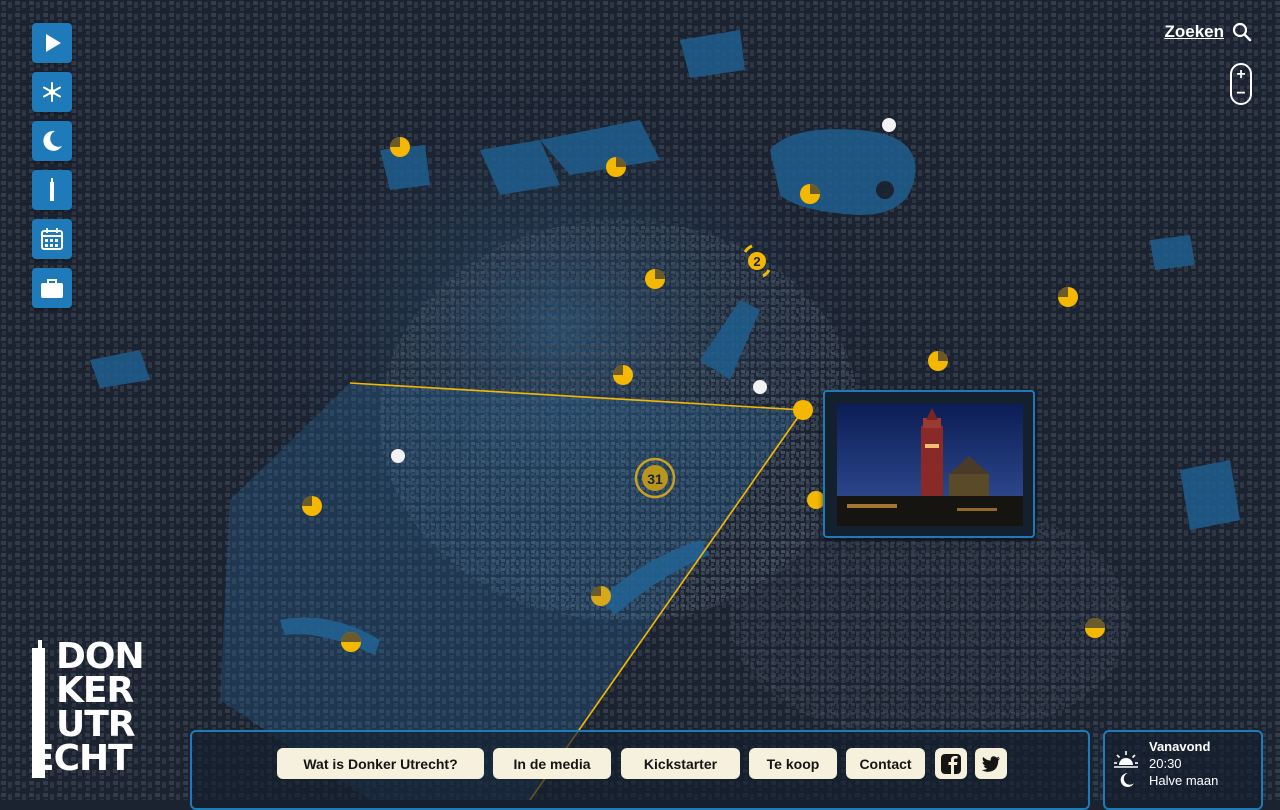 The height and width of the screenshot is (810, 1280). Describe the element at coordinates (1183, 770) in the screenshot. I see `weather-widget: Vanavond 20:30 Halve maan` at that location.